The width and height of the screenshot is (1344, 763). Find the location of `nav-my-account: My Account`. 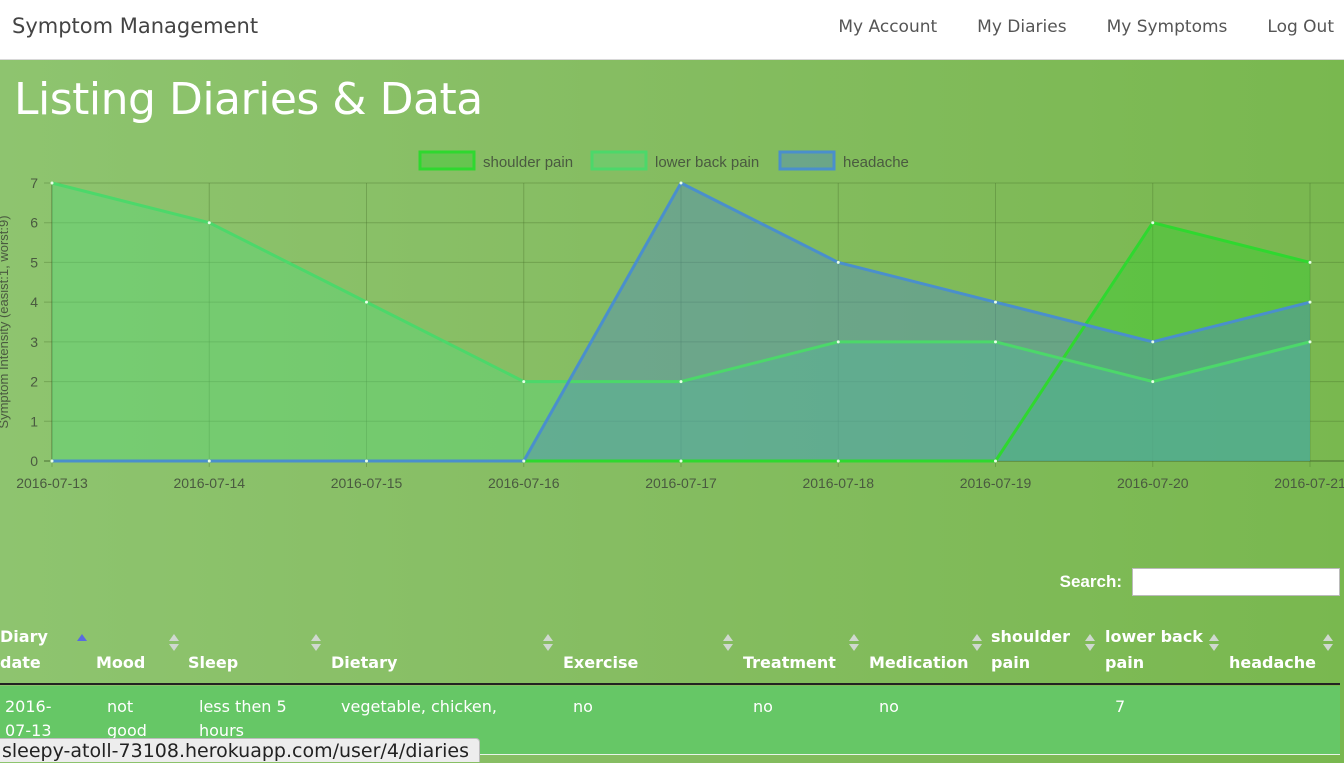

nav-my-account: My Account is located at coordinates (887, 27).